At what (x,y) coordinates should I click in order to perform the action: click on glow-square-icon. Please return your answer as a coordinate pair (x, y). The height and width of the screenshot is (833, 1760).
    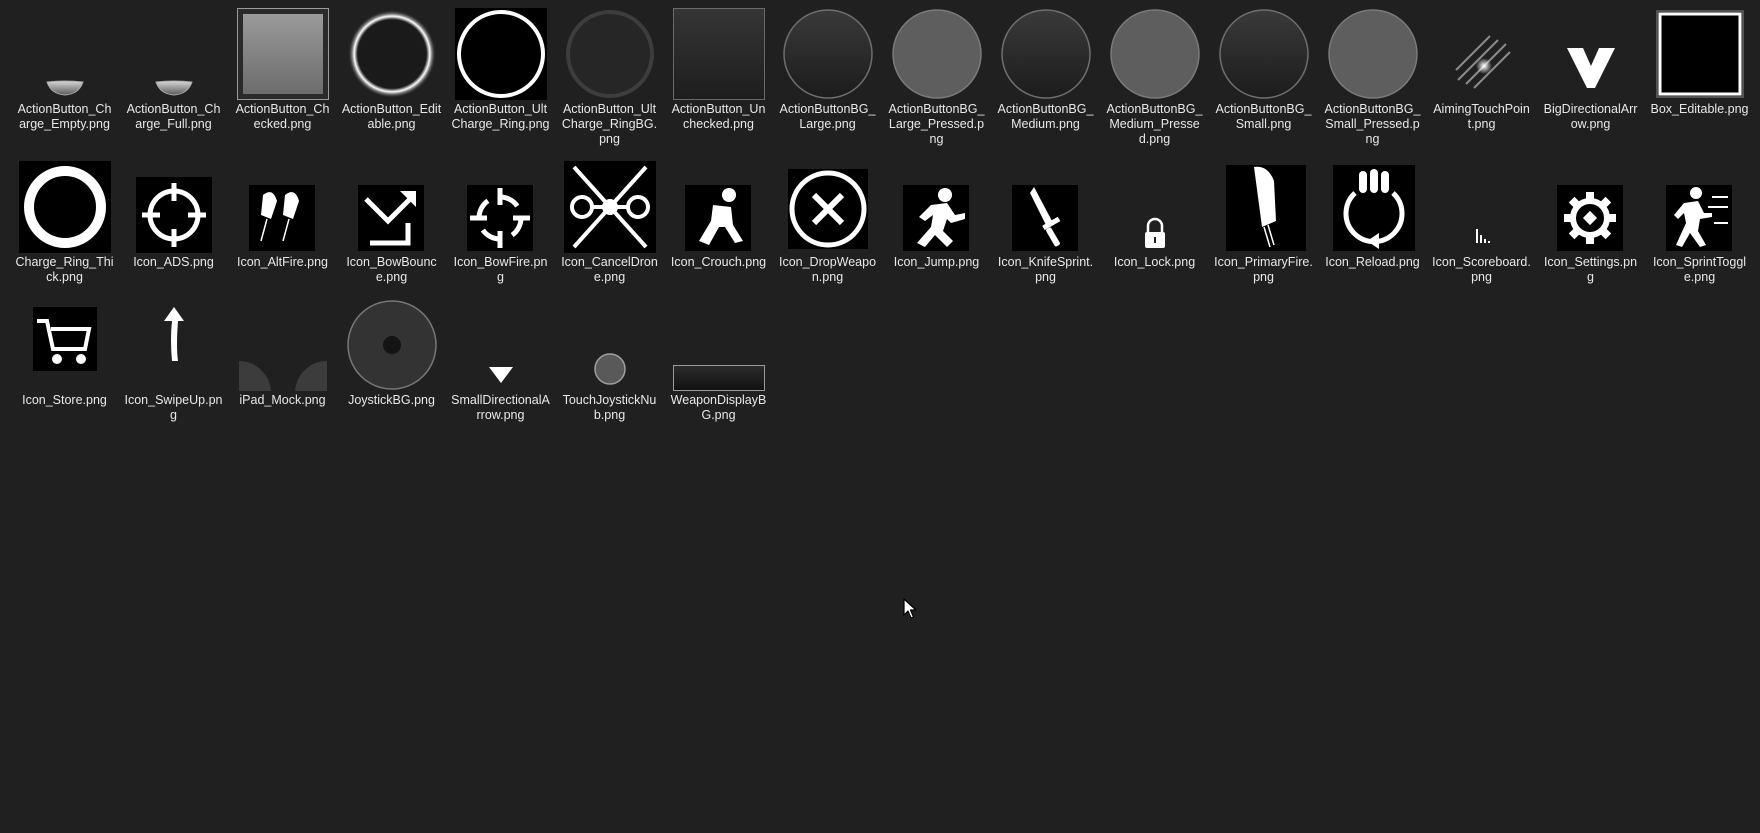
    Looking at the image, I should click on (1700, 54).